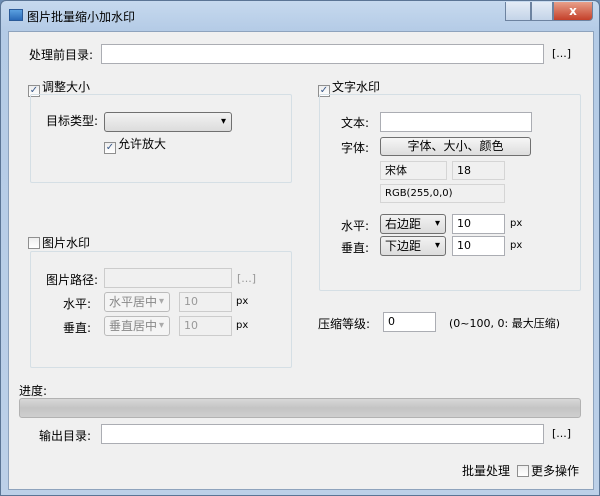 The image size is (600, 496). I want to click on compression-label: 压缩等级:, so click(344, 324).